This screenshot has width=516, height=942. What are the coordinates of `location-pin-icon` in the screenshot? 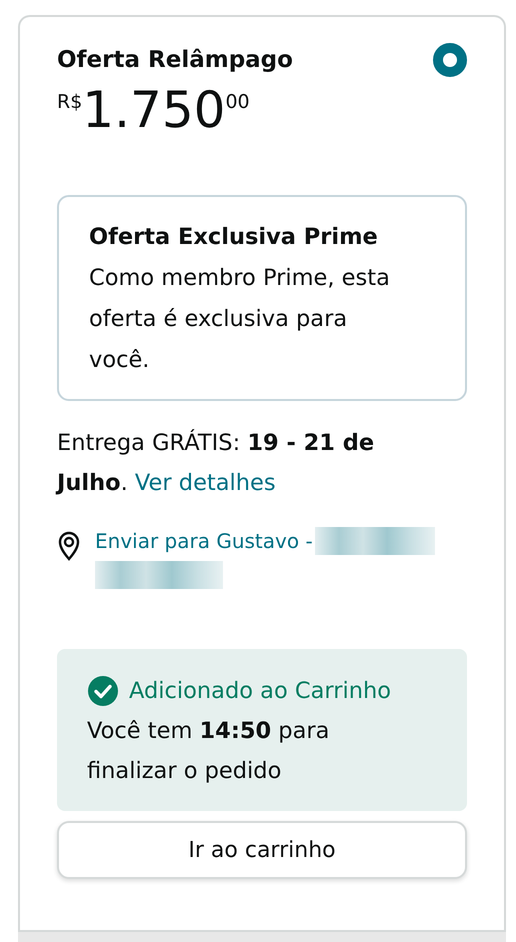 It's located at (69, 546).